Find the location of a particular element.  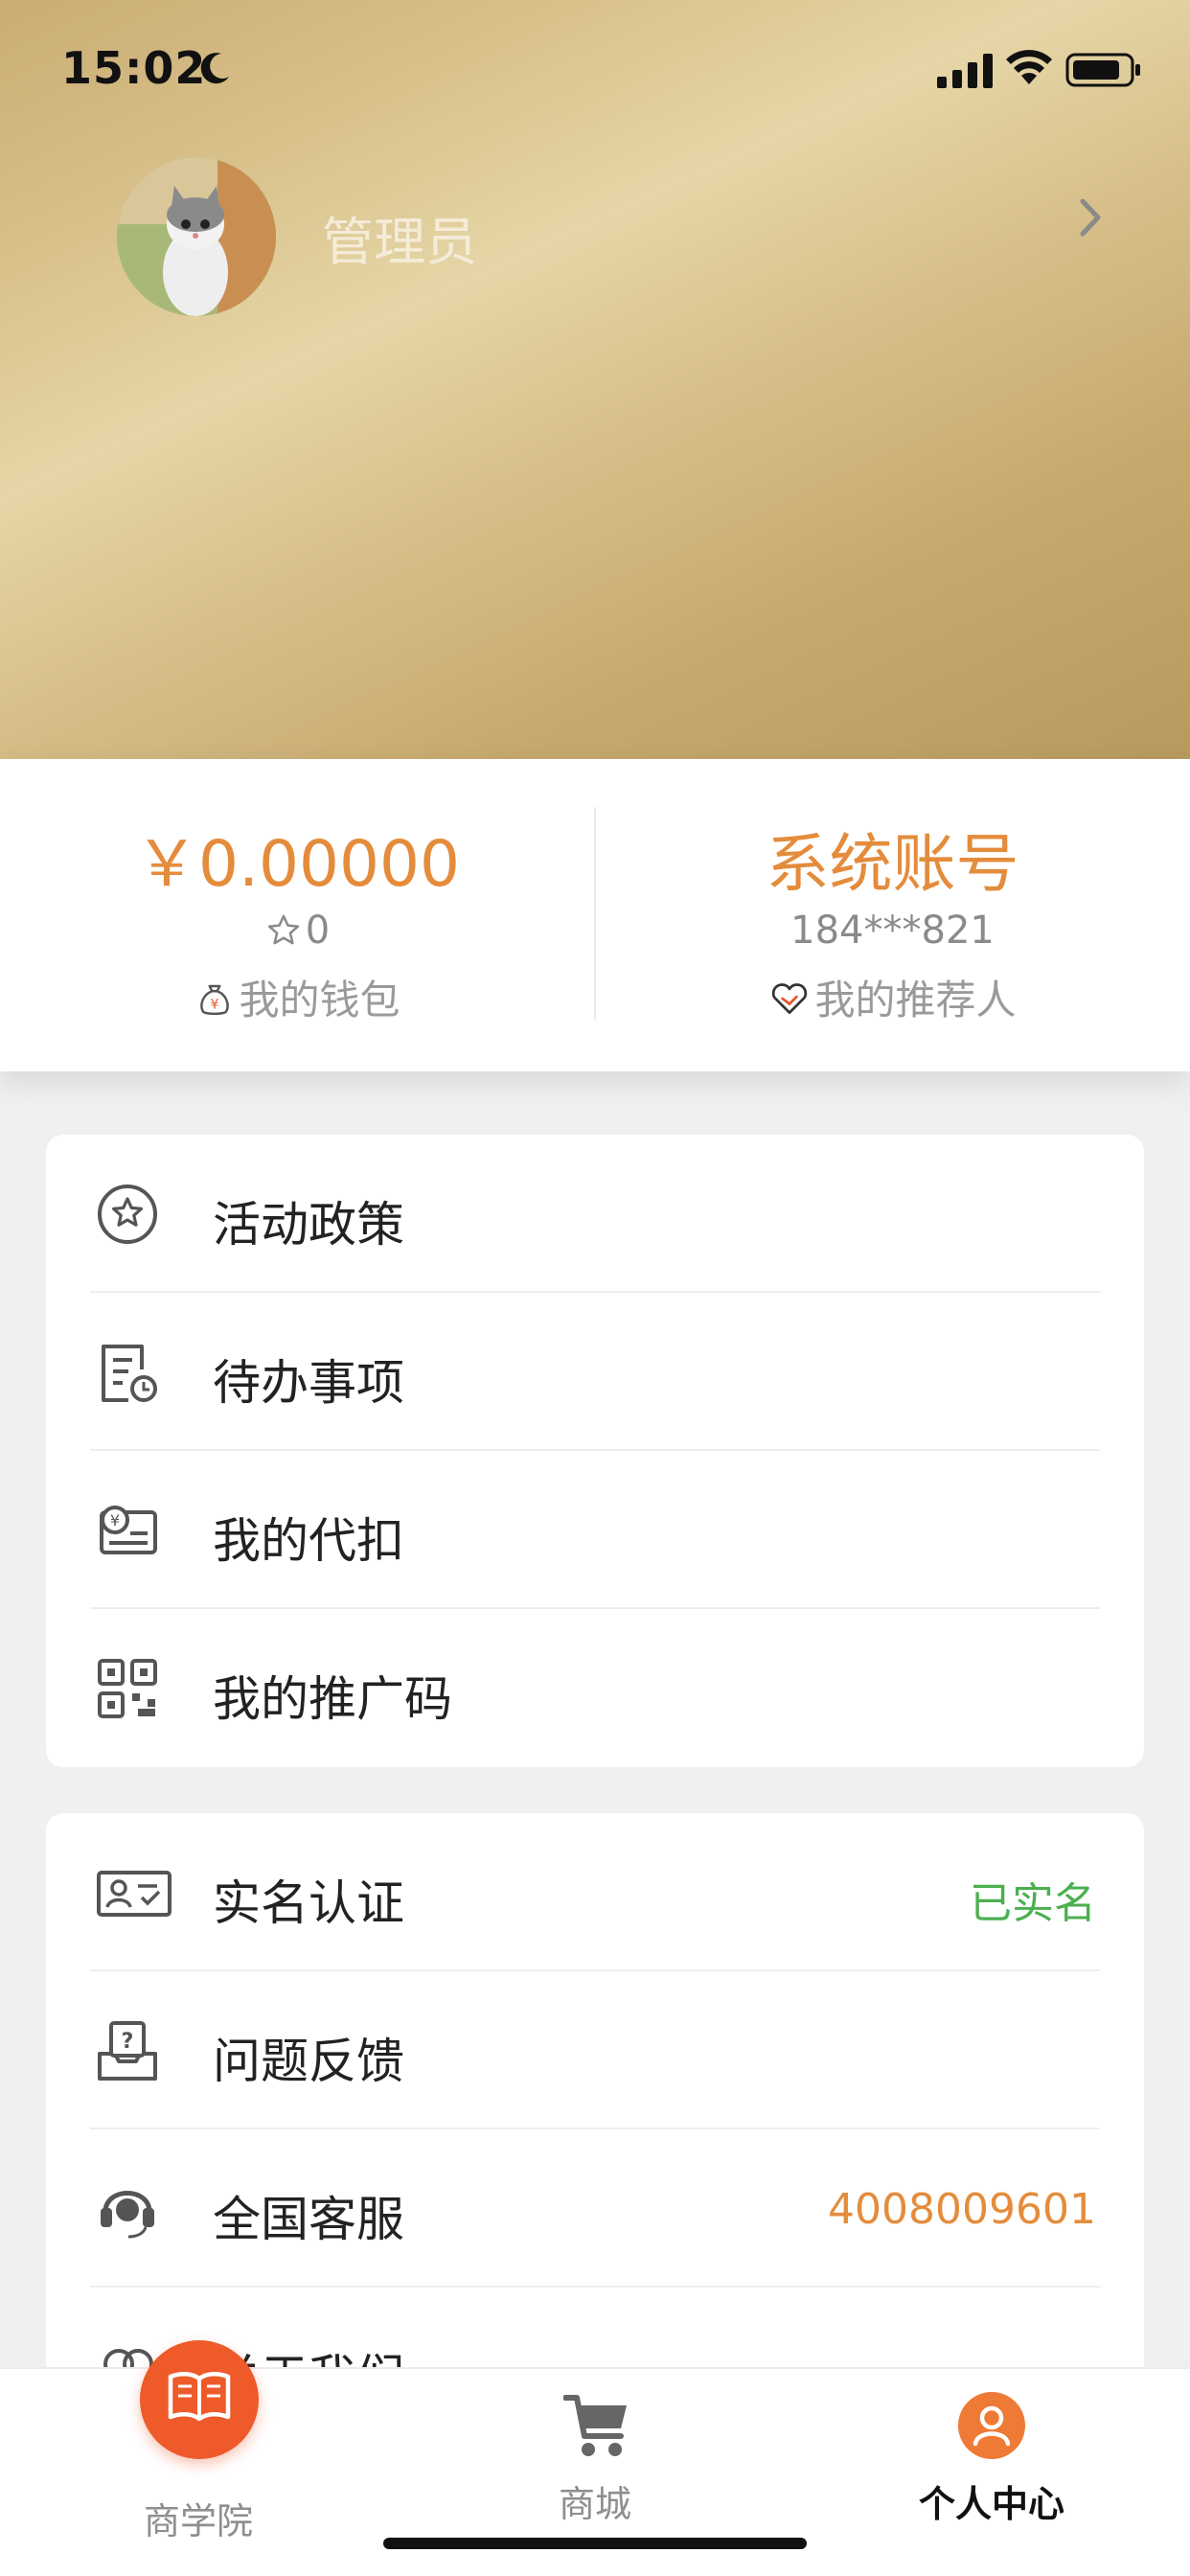

wallet-points: 0 is located at coordinates (297, 930).